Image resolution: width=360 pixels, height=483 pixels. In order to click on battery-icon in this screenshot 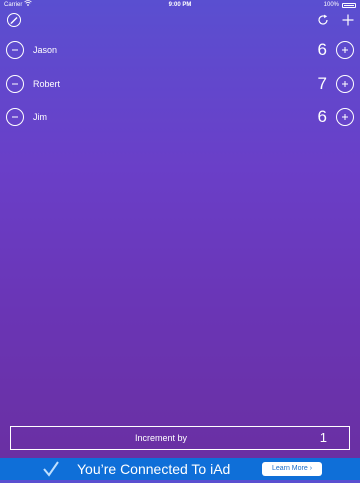, I will do `click(349, 5)`.